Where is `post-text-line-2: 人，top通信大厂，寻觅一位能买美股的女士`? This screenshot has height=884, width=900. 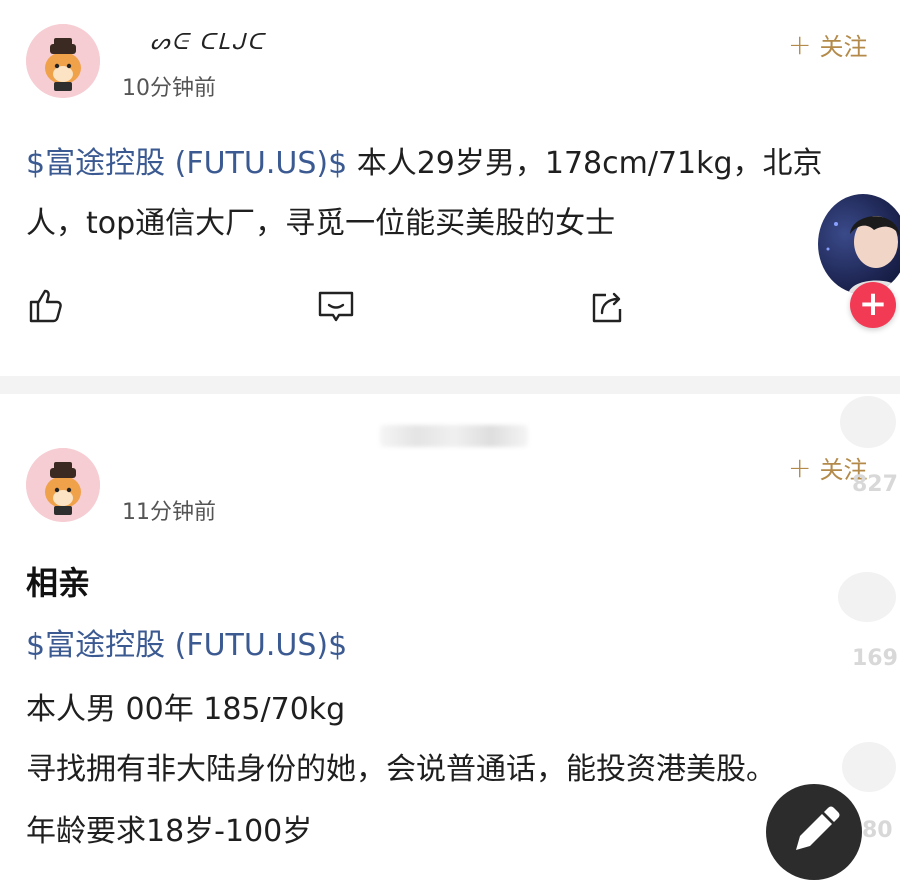
post-text-line-2: 人，top通信大厂，寻觅一位能买美股的女士 is located at coordinates (321, 223).